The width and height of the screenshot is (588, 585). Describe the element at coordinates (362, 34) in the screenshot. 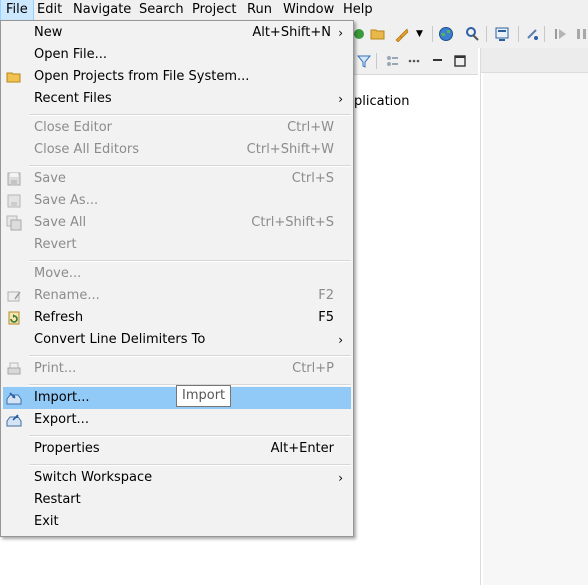

I see `run-icon` at that location.